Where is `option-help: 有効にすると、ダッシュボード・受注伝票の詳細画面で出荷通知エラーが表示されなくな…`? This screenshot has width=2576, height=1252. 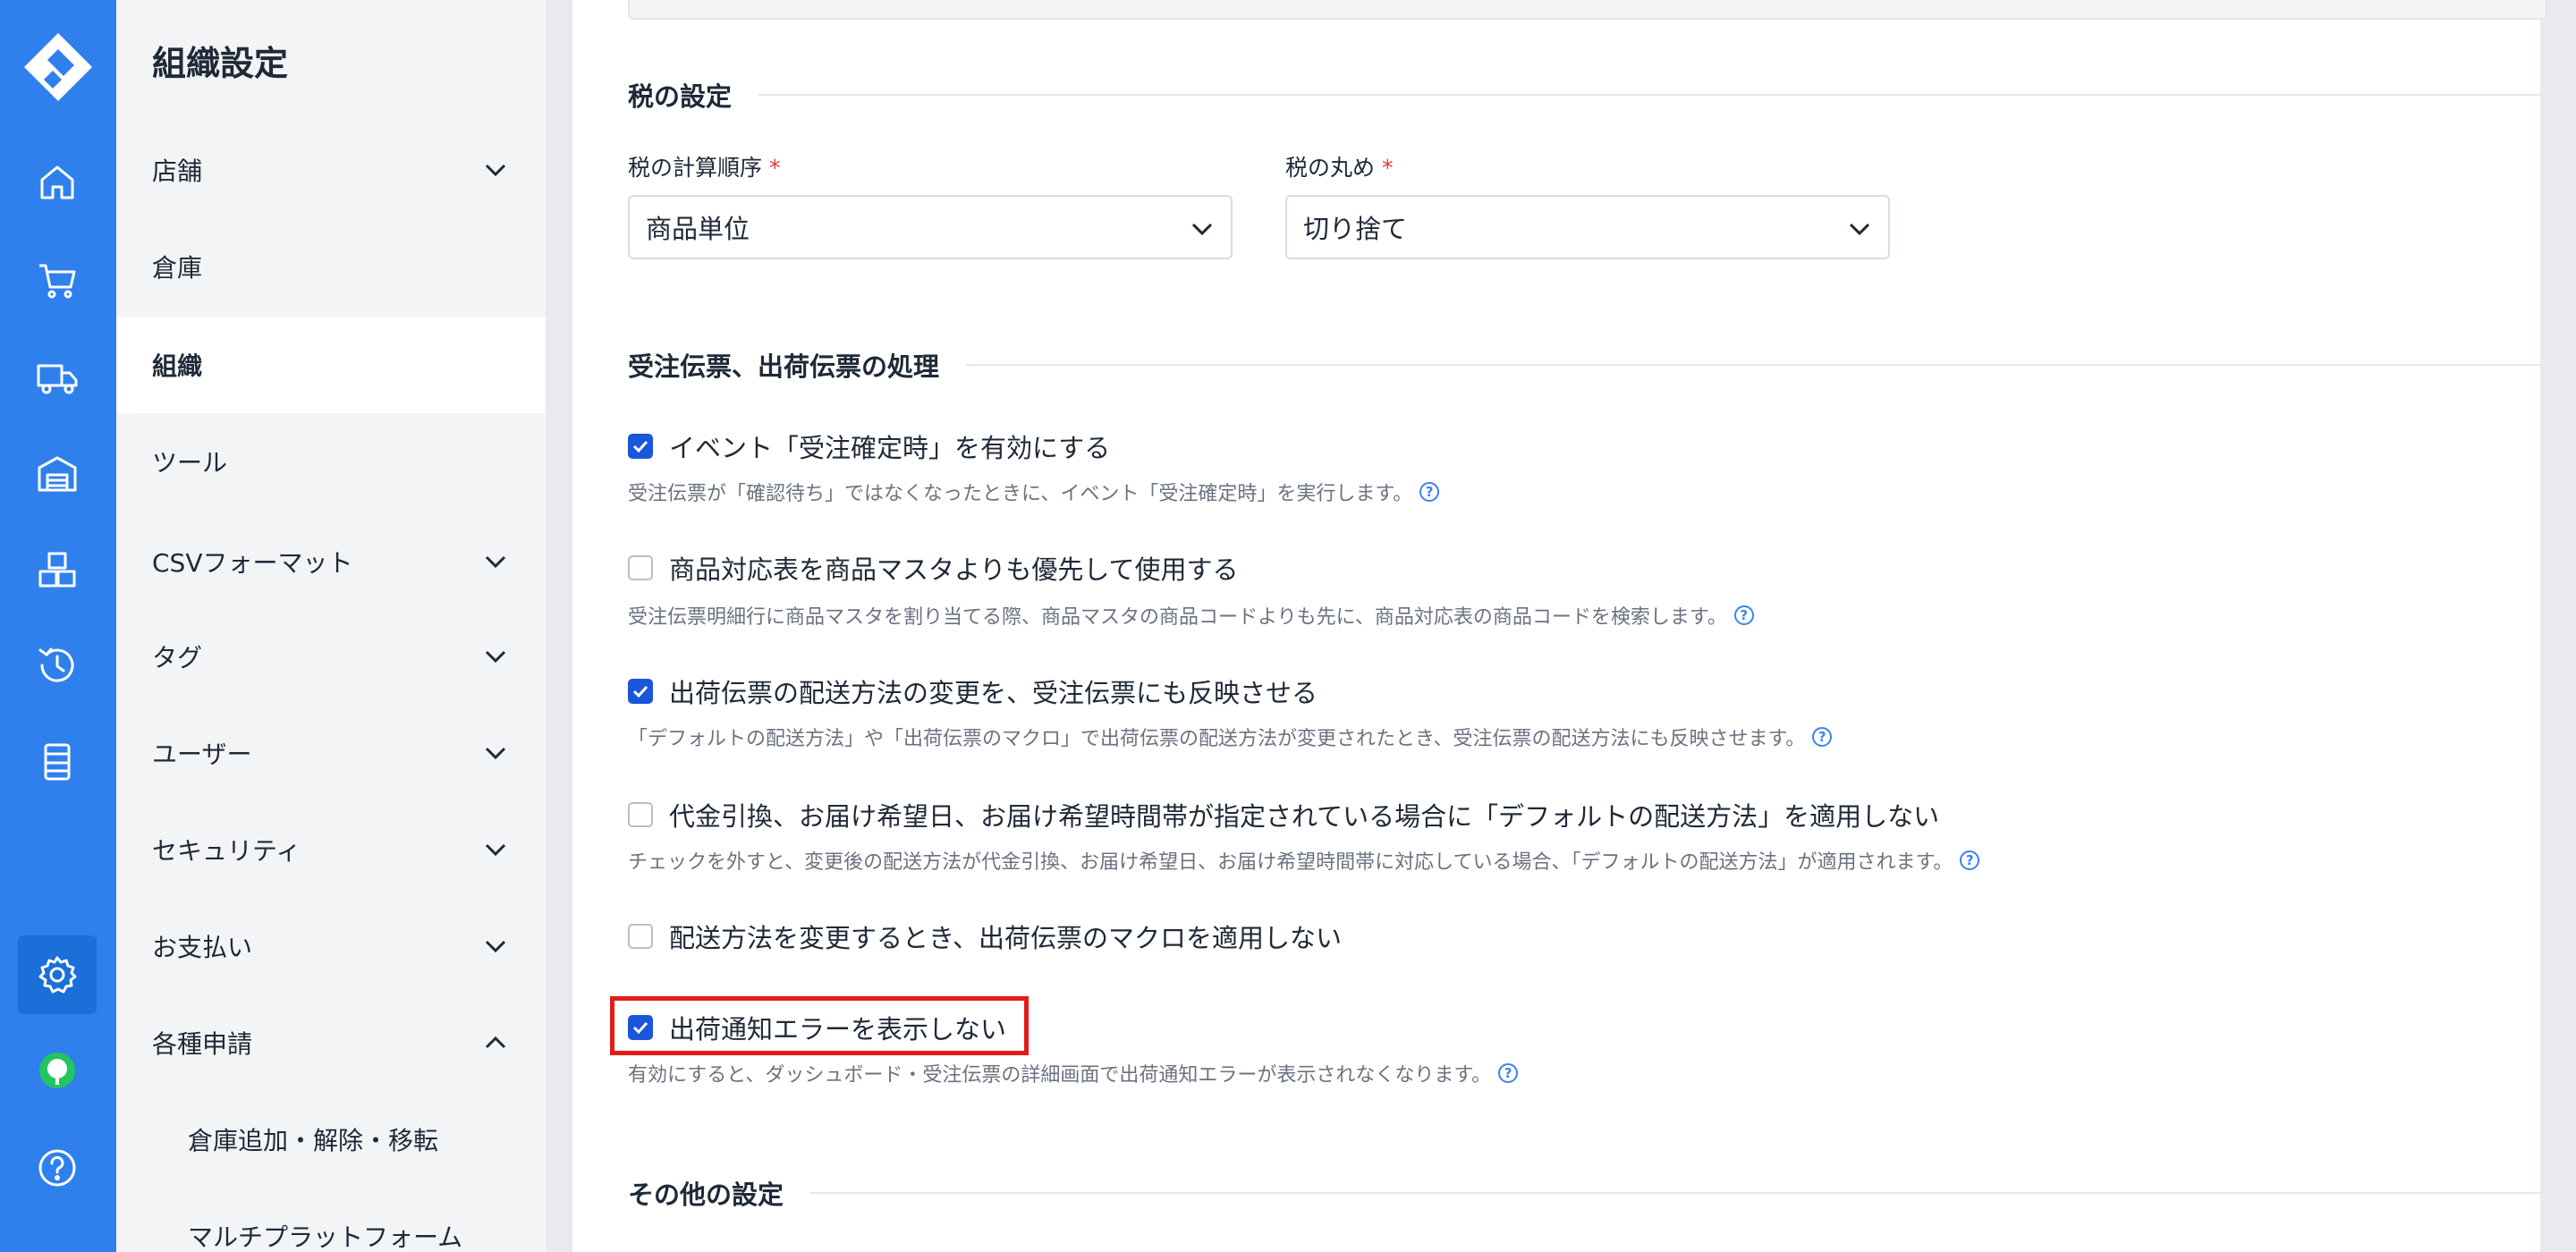 option-help: 有効にすると、ダッシュボード・受注伝票の詳細画面で出荷通知エラーが表示されなくな… is located at coordinates (1073, 1073).